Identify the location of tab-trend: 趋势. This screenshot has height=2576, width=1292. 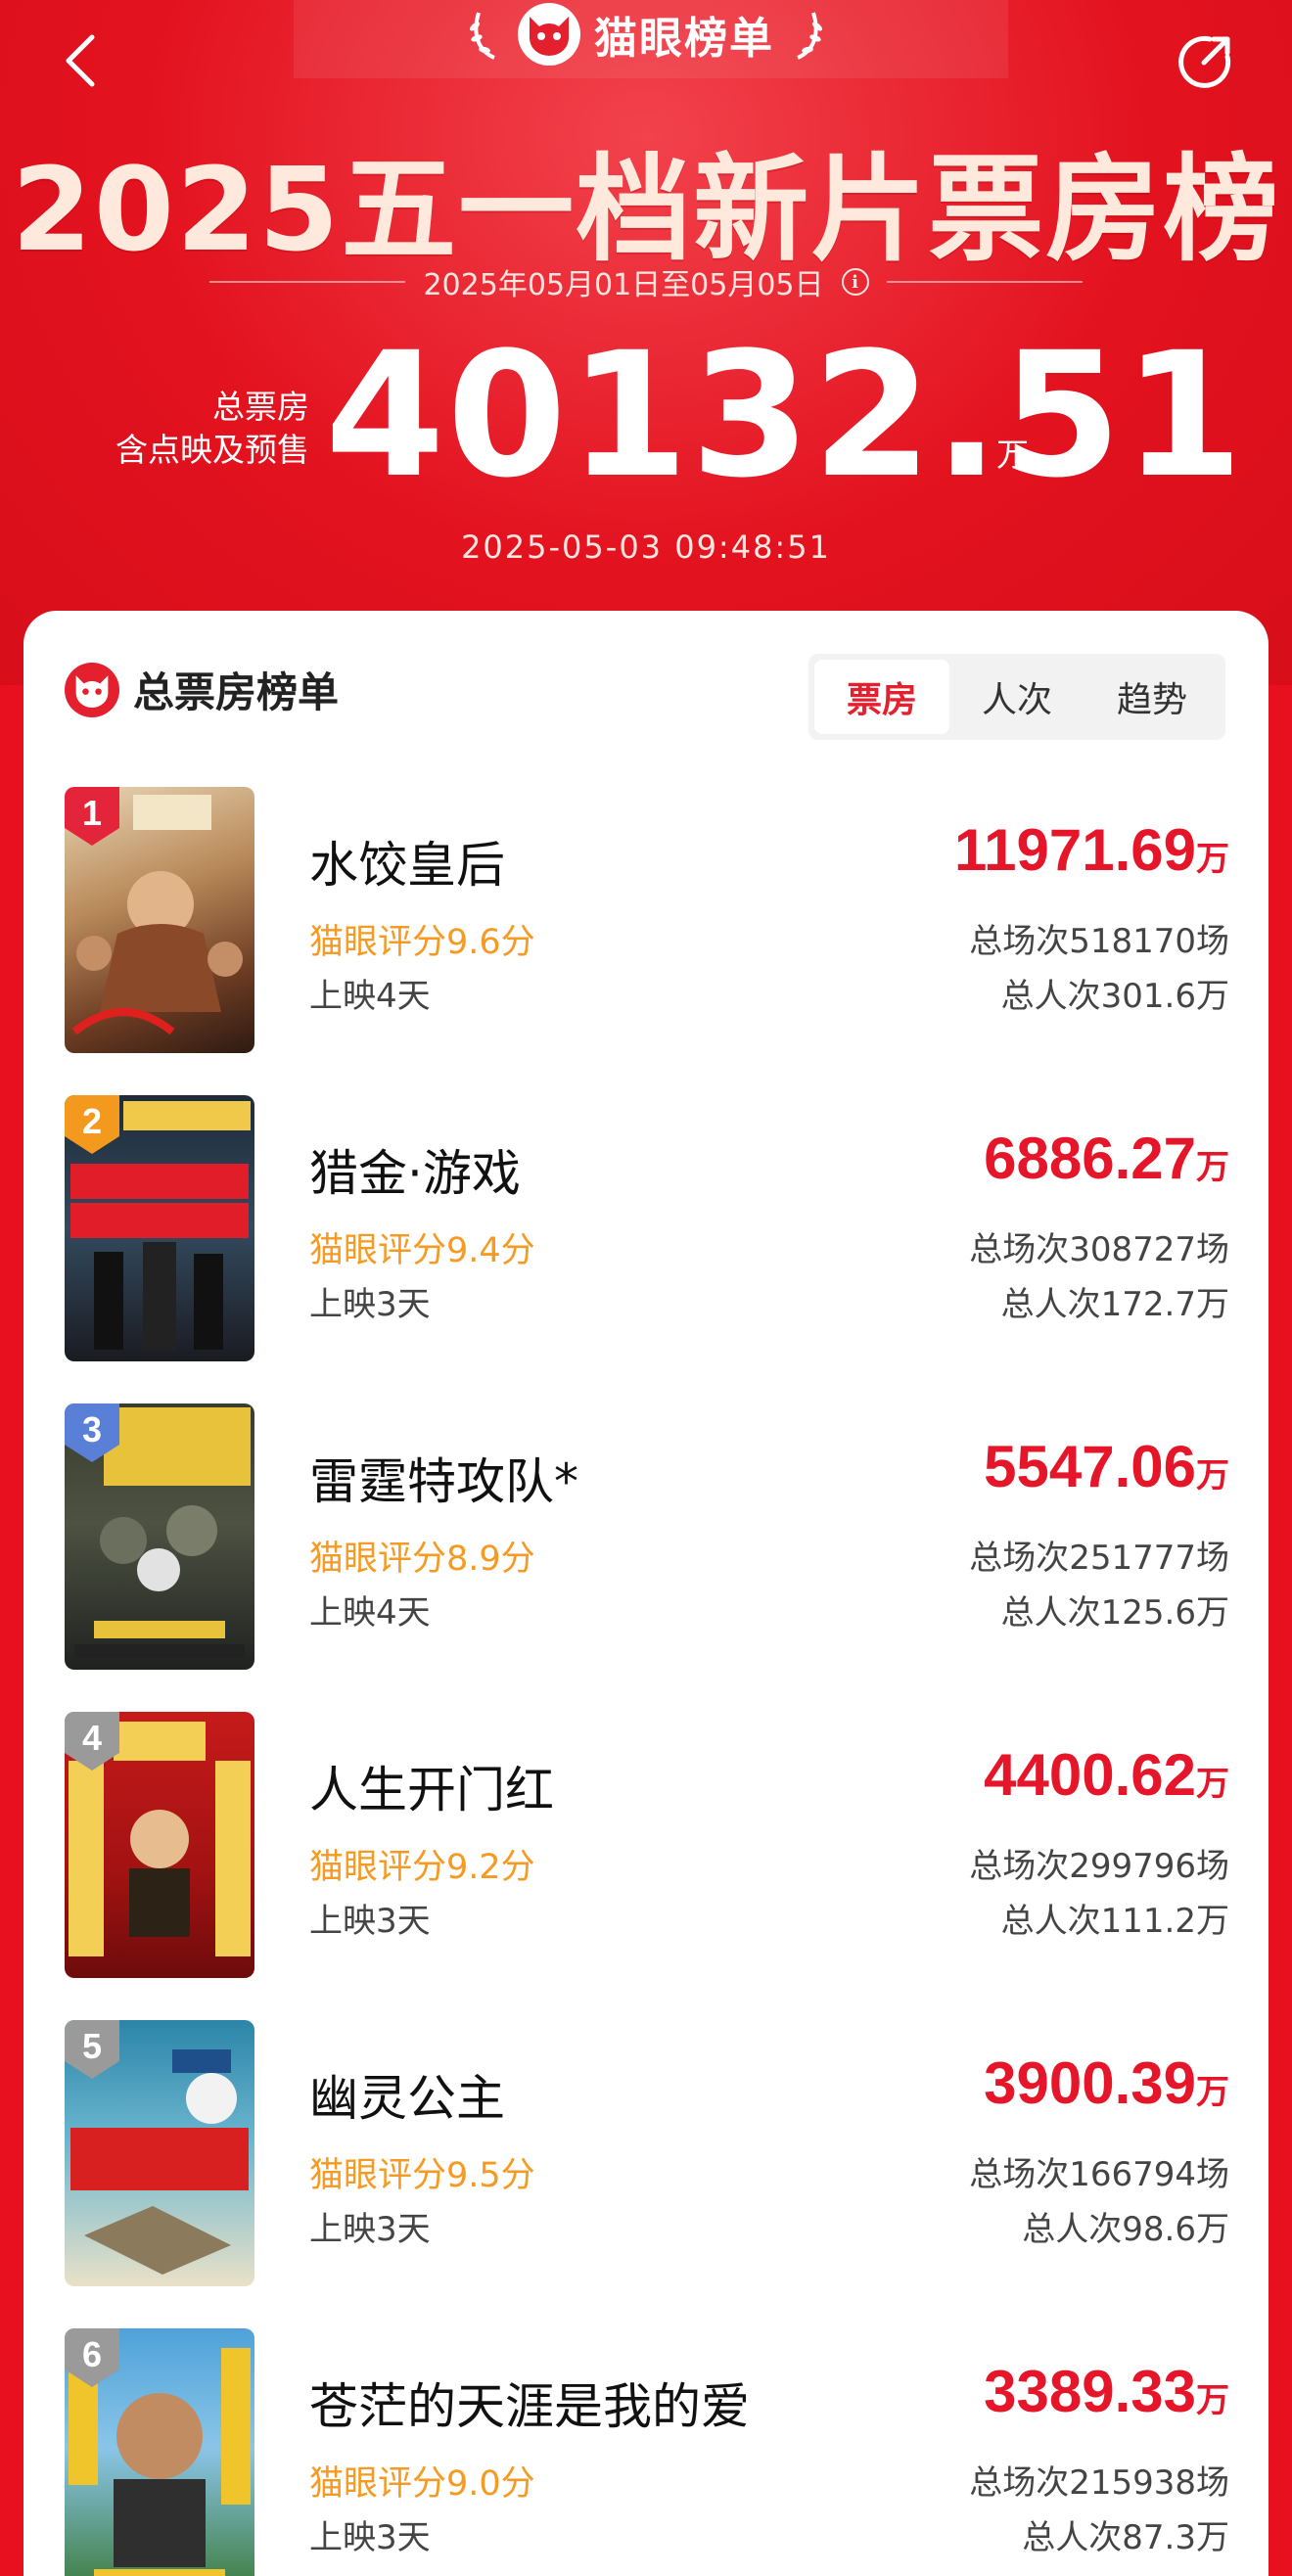
(1152, 697).